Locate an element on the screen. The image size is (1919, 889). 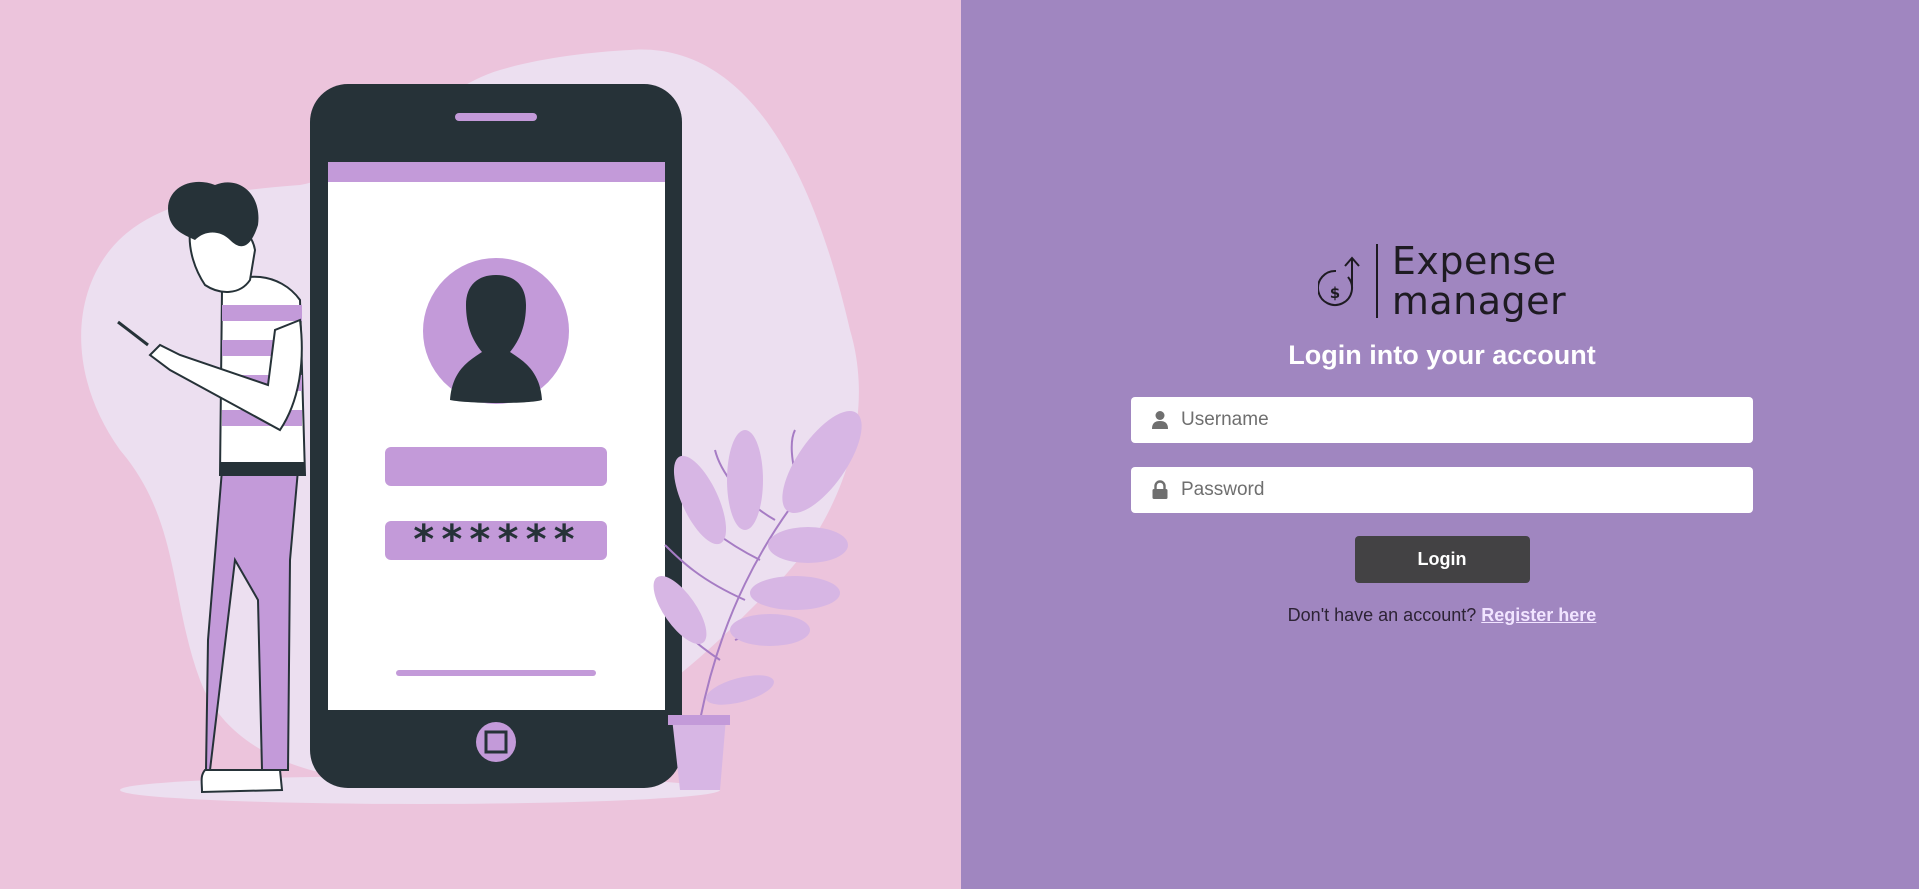
plant-pot-rim is located at coordinates (699, 720).